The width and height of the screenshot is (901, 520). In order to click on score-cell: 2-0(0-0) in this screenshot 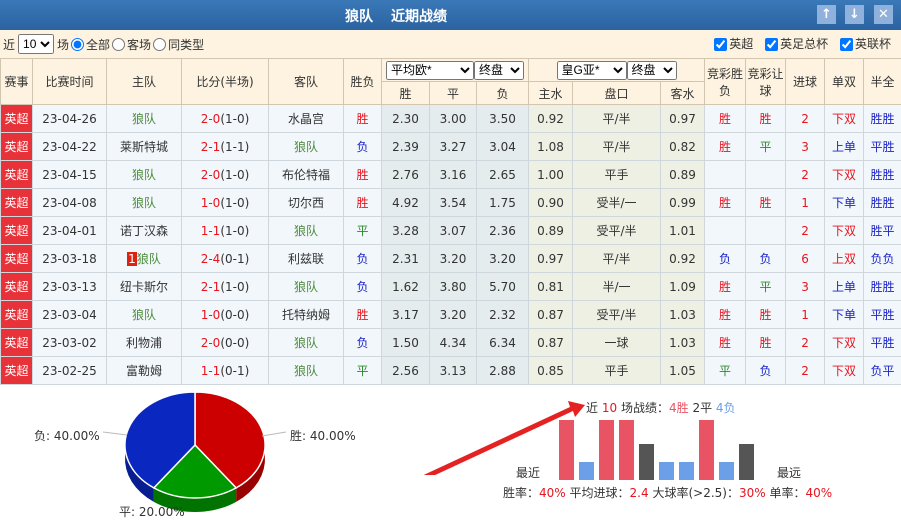, I will do `click(225, 343)`.